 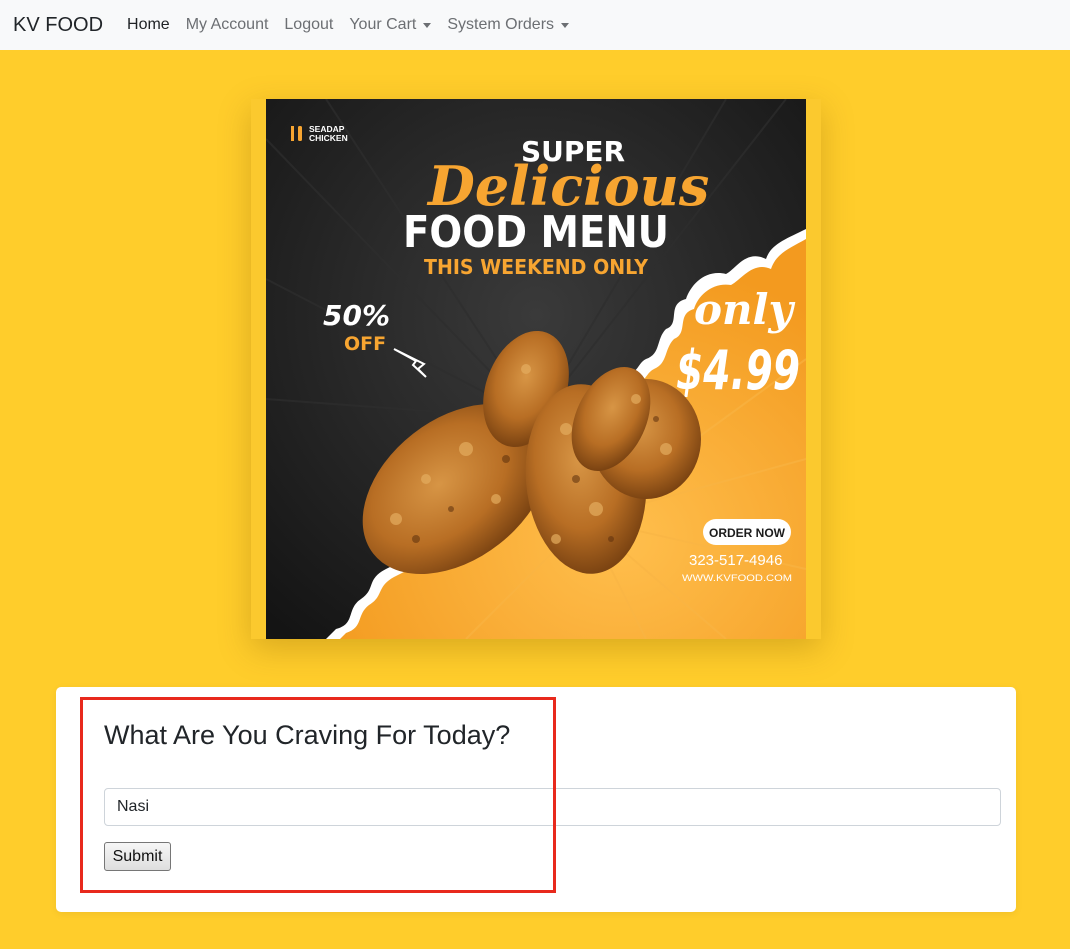 I want to click on off-text: OFF, so click(x=365, y=344).